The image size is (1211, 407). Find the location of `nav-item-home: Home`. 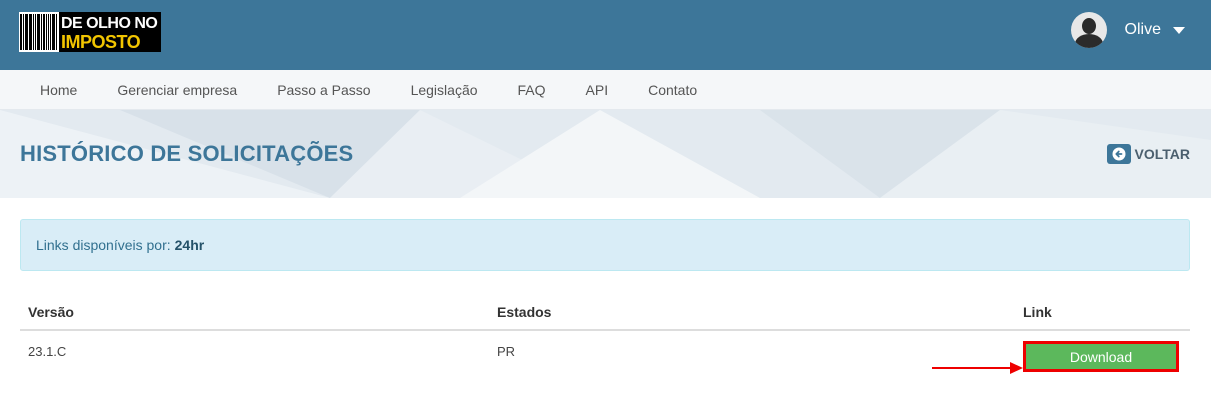

nav-item-home: Home is located at coordinates (58, 90).